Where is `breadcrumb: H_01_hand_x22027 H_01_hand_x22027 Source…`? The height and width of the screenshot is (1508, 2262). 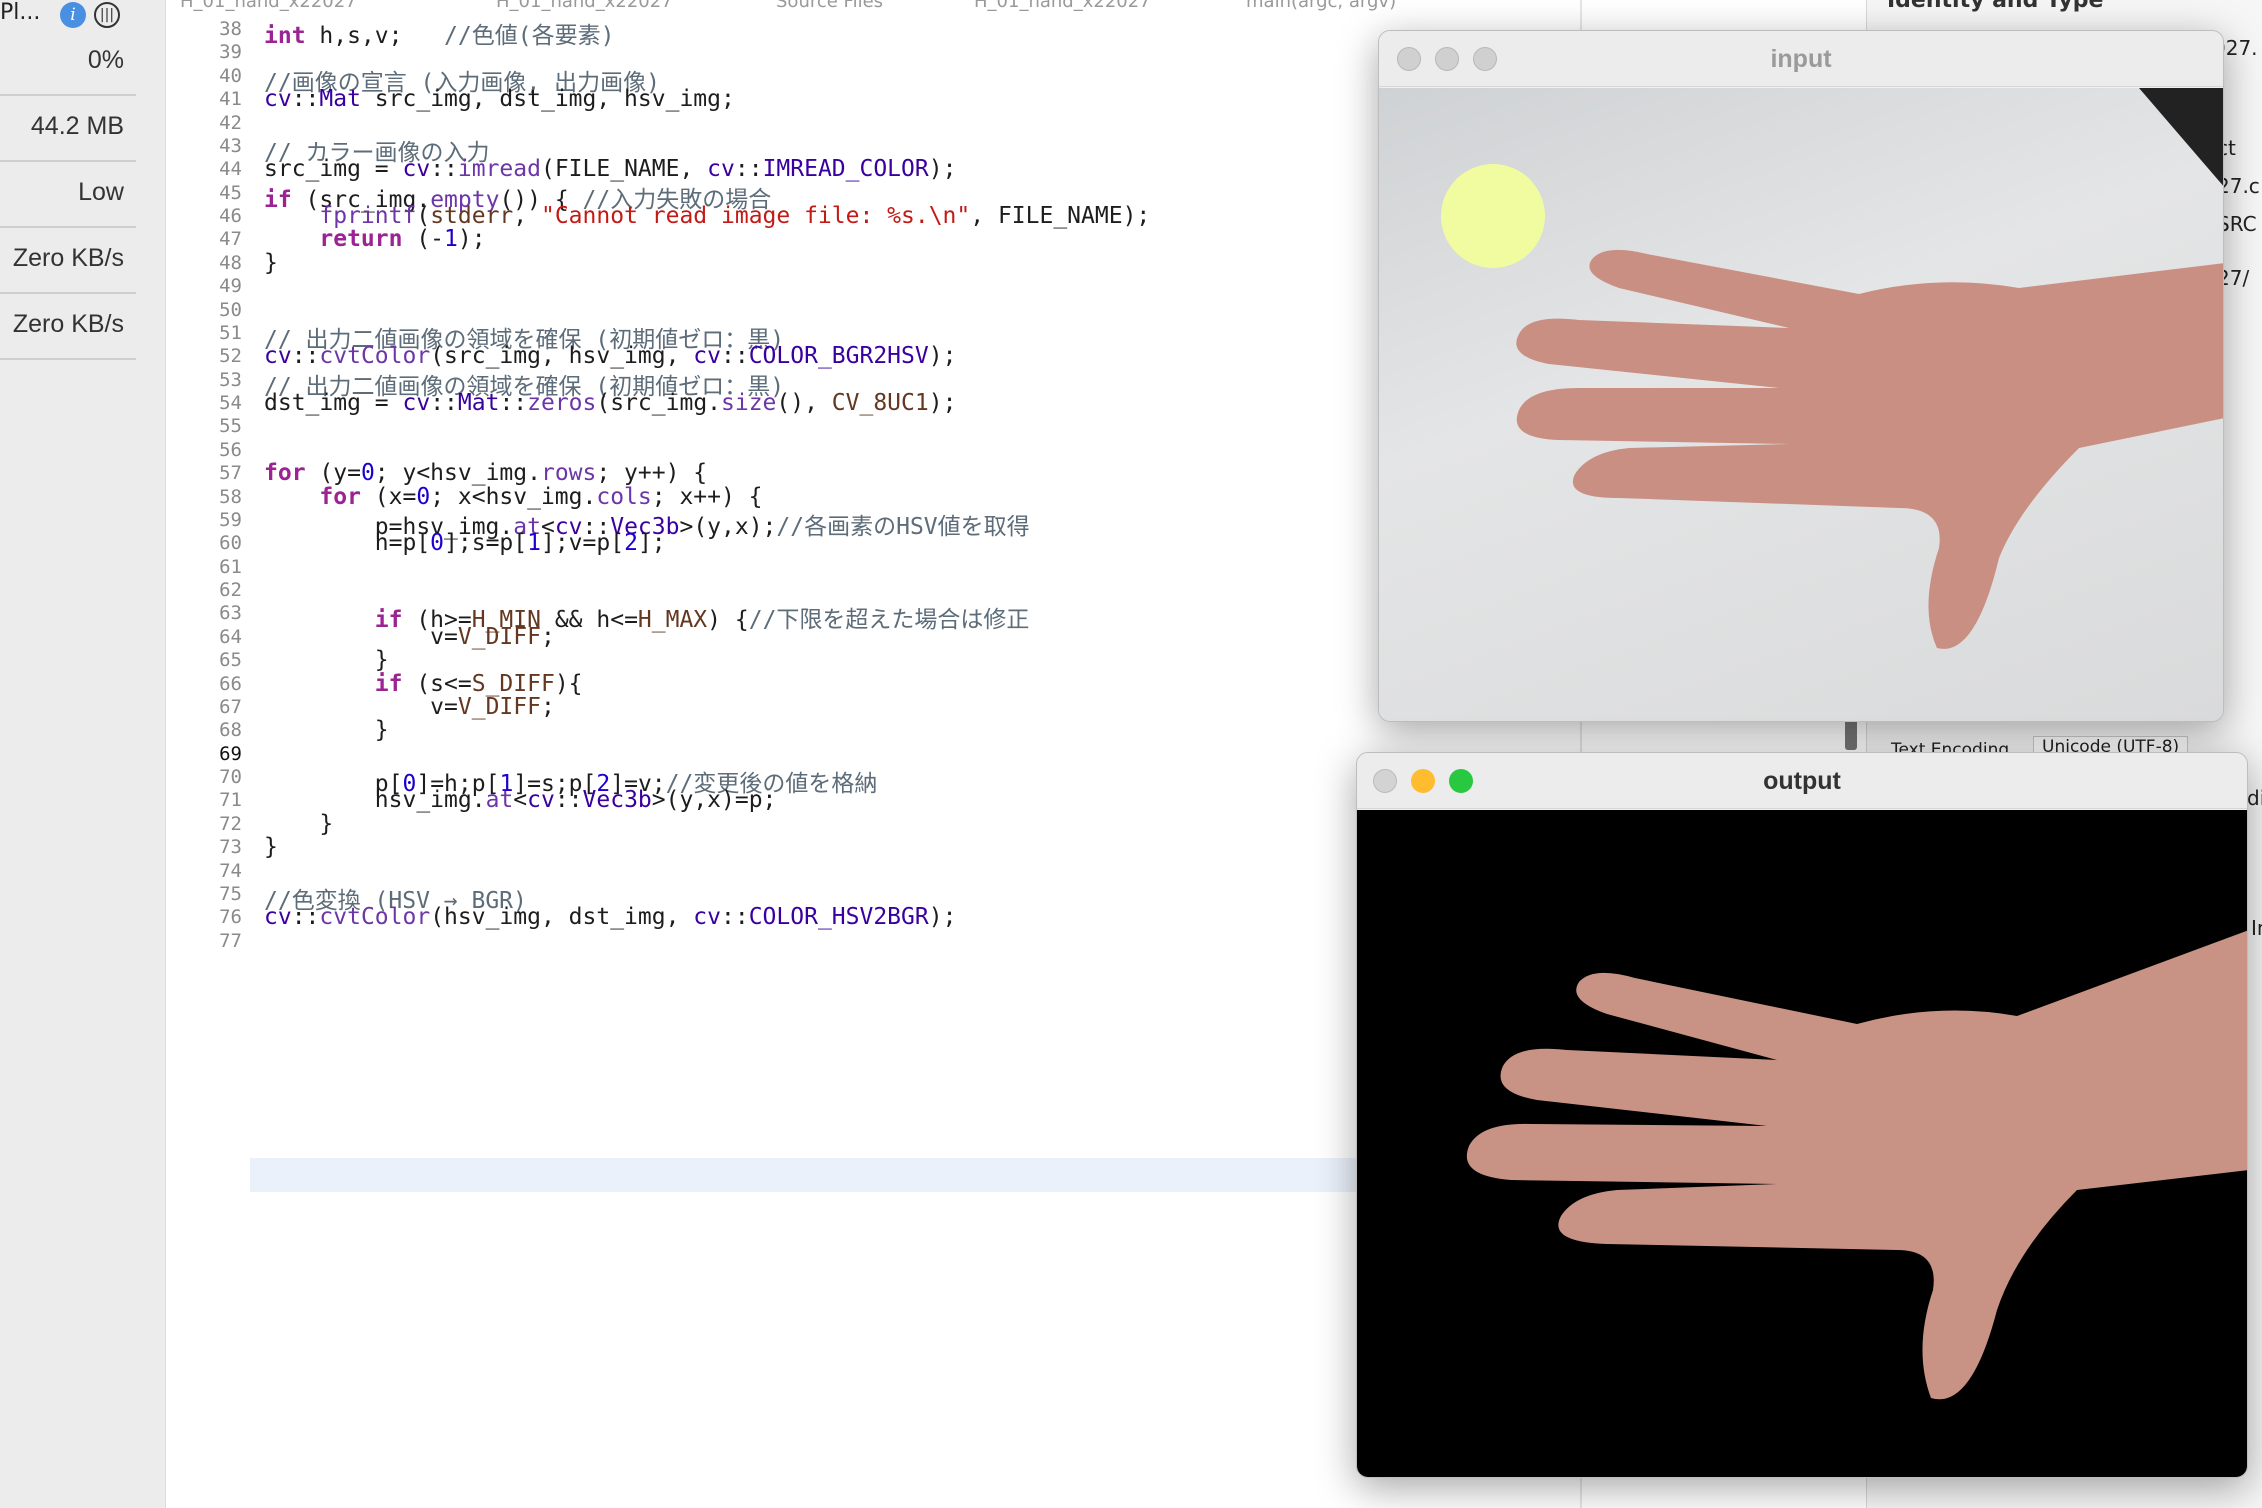 breadcrumb: H_01_hand_x22027 H_01_hand_x22027 Source… is located at coordinates (1016, 6).